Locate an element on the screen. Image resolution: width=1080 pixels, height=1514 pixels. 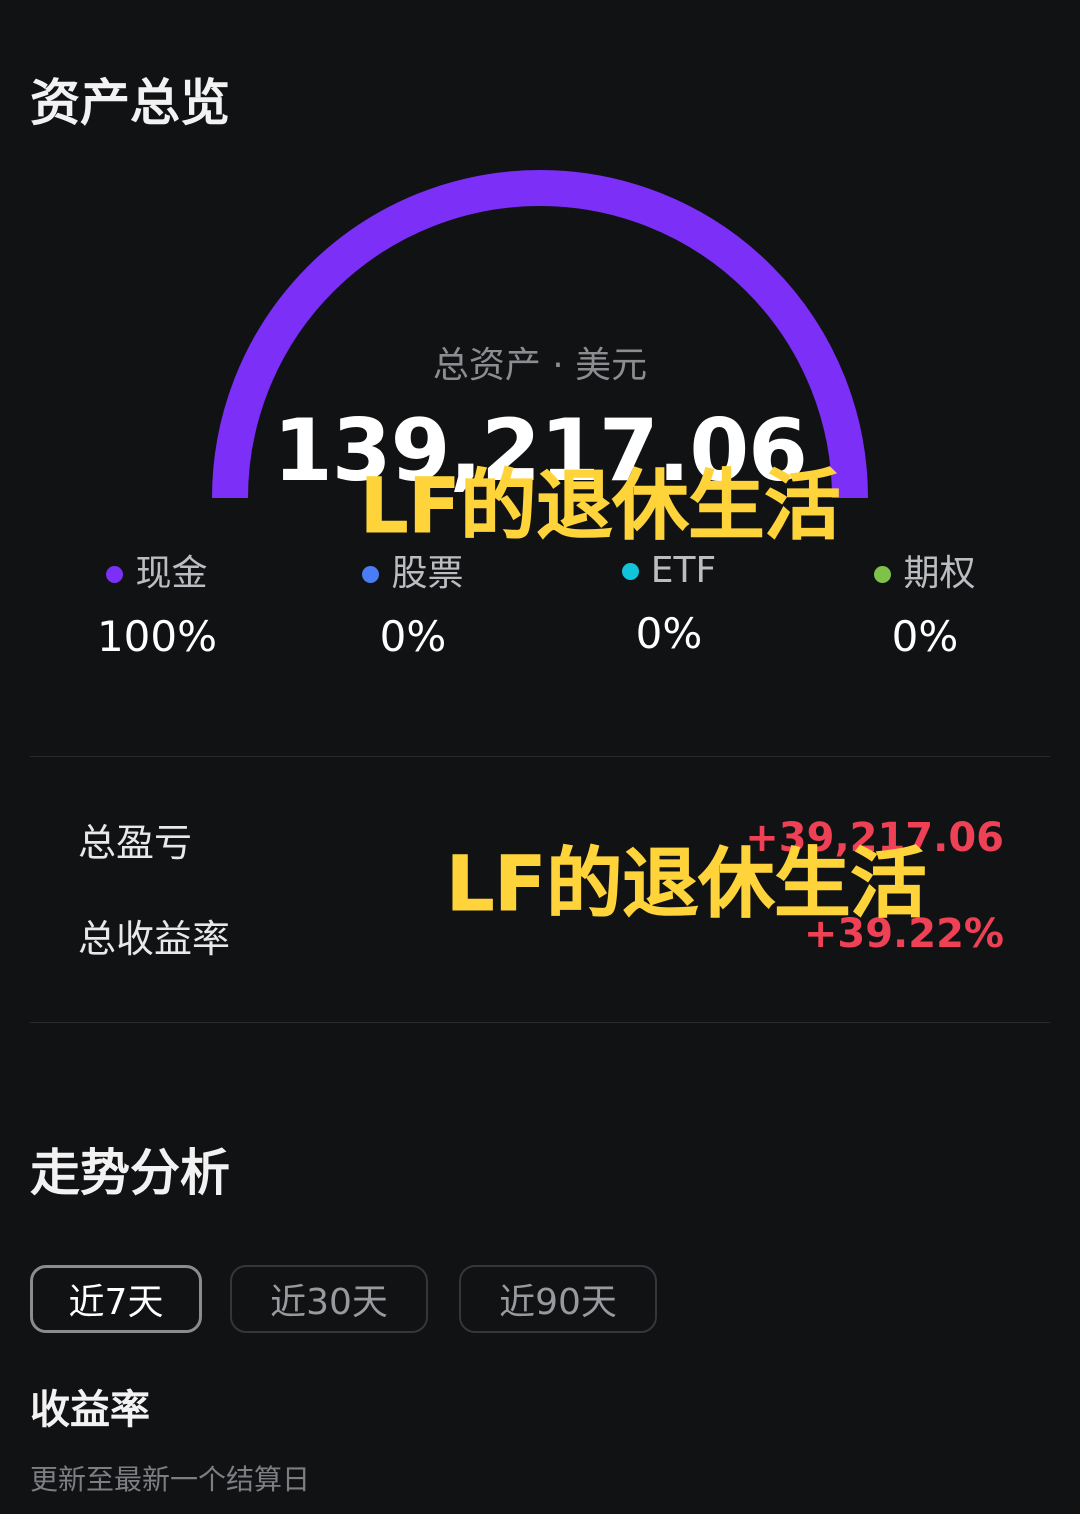
legend-percent: 100% is located at coordinates (157, 636).